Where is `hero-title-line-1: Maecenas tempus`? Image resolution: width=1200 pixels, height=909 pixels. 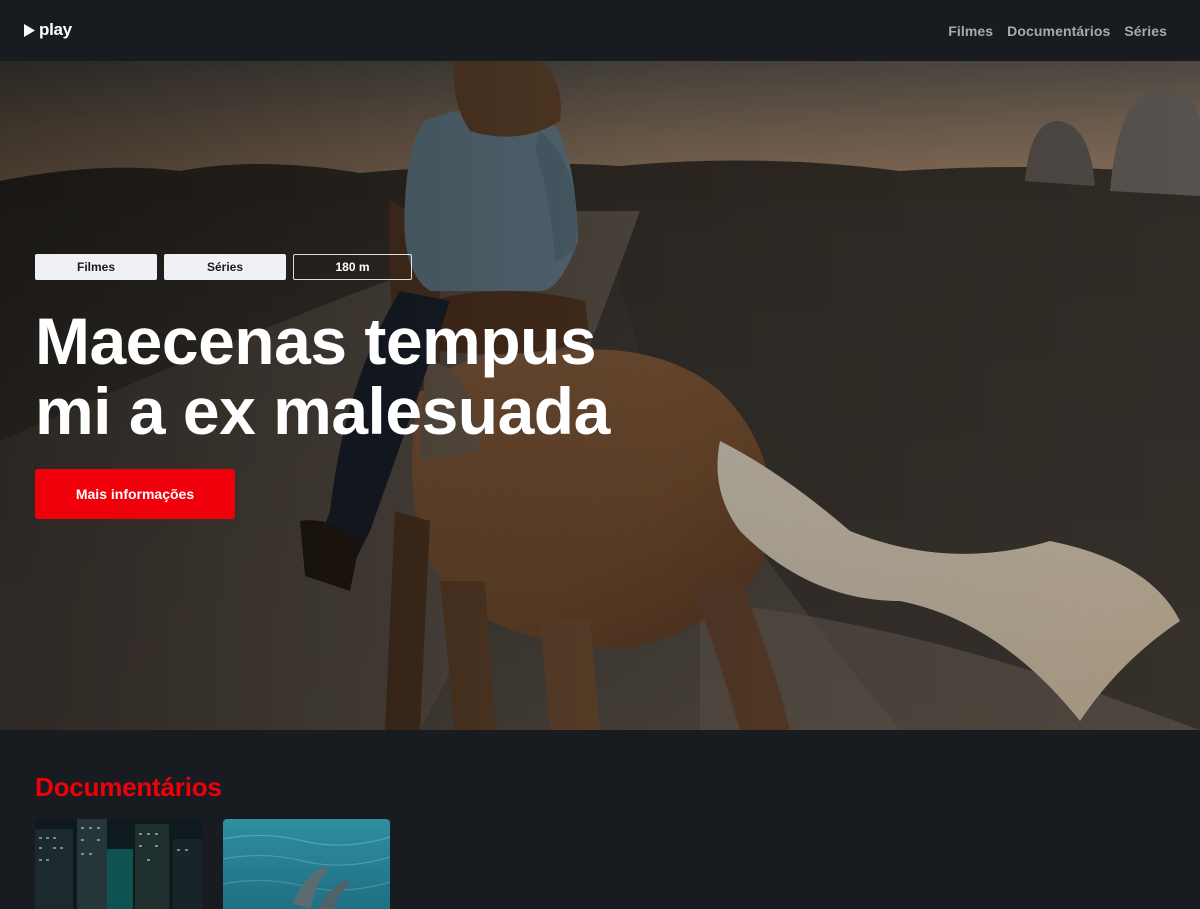 hero-title-line-1: Maecenas tempus is located at coordinates (316, 341).